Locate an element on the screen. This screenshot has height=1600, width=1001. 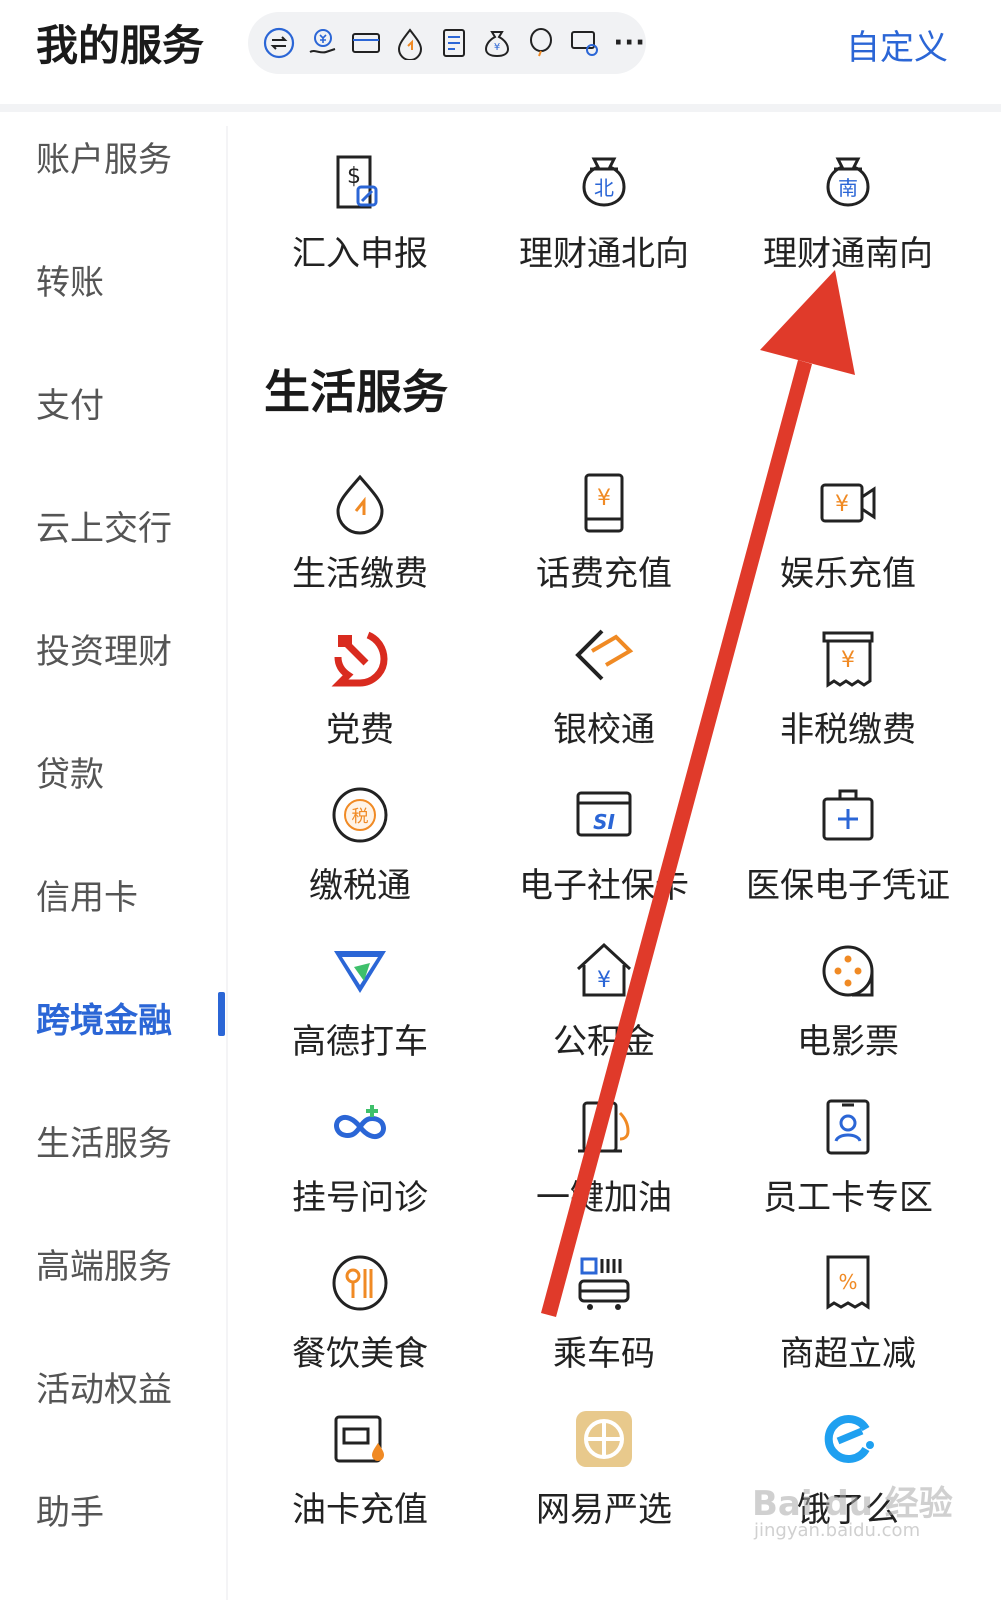
tile-employee-card: 员工卡专区 is located at coordinates (848, 1154).